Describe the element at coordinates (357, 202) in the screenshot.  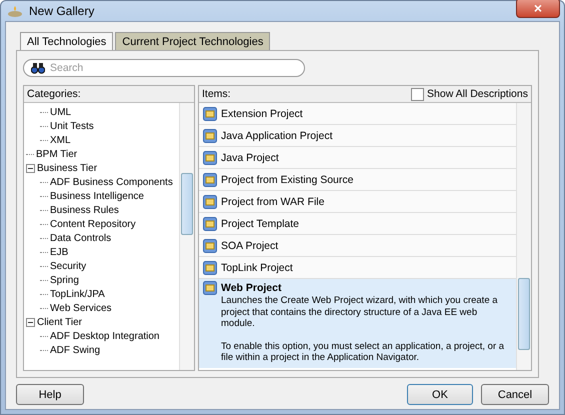
I see `list-item: Project from WAR File` at that location.